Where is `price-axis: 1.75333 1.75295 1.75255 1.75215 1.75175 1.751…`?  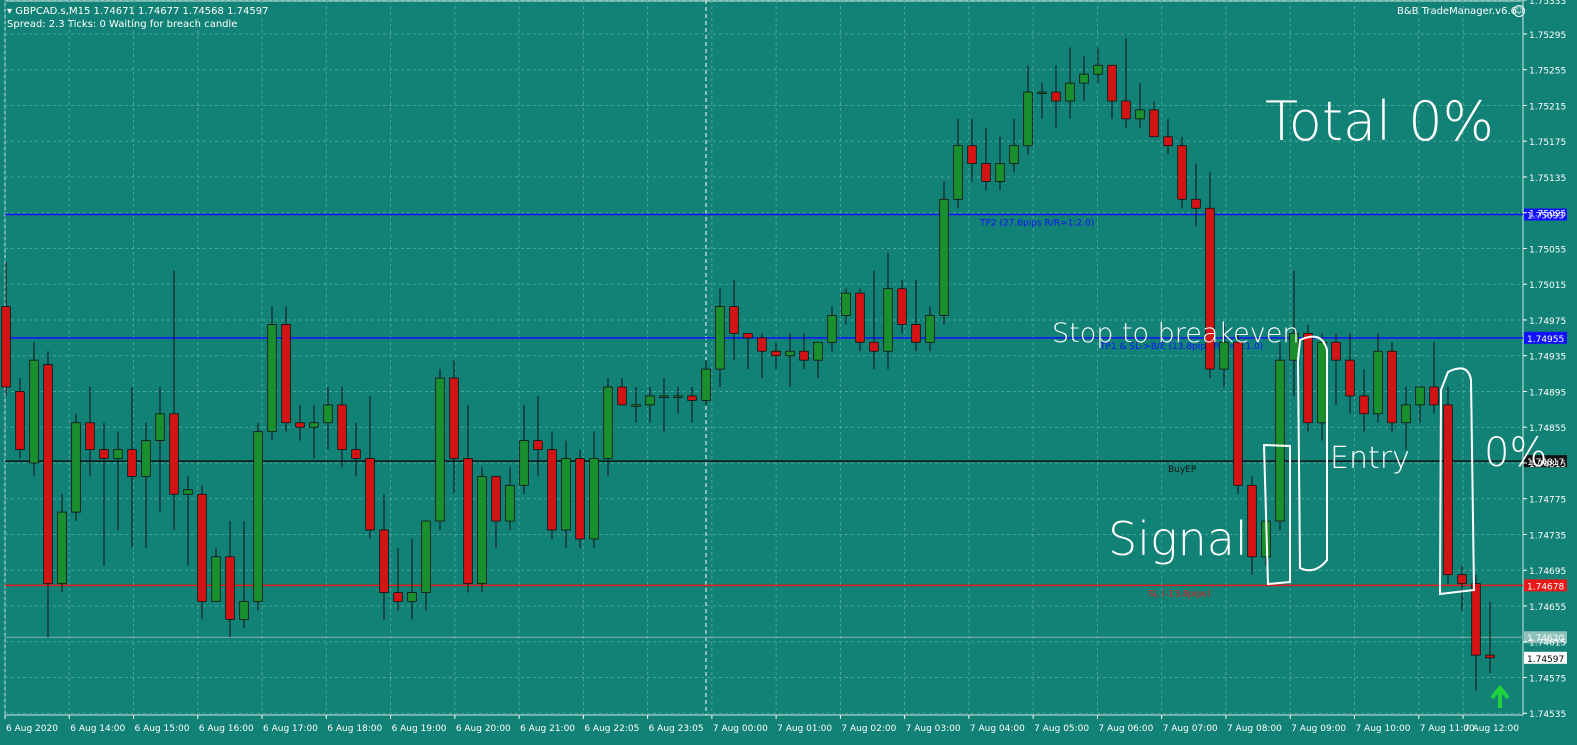
price-axis: 1.75333 1.75295 1.75255 1.75215 1.75175 1.751… is located at coordinates (1544, 360).